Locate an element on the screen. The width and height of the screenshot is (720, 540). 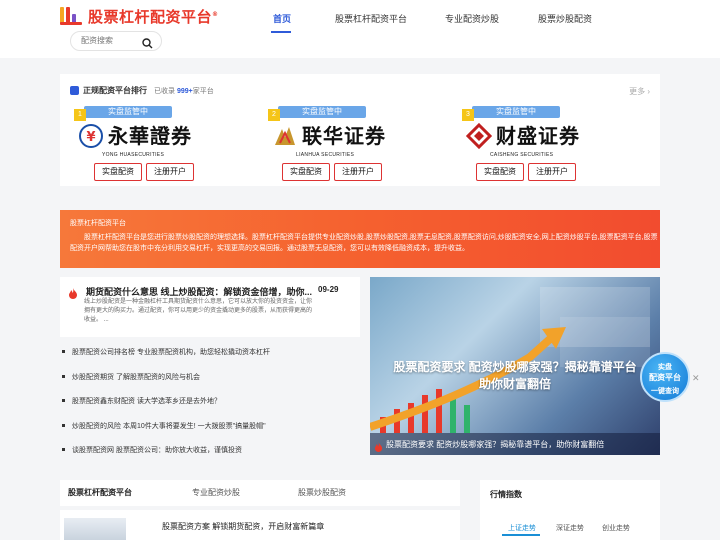
market-title: 行情指数 is located at coordinates (506, 494).